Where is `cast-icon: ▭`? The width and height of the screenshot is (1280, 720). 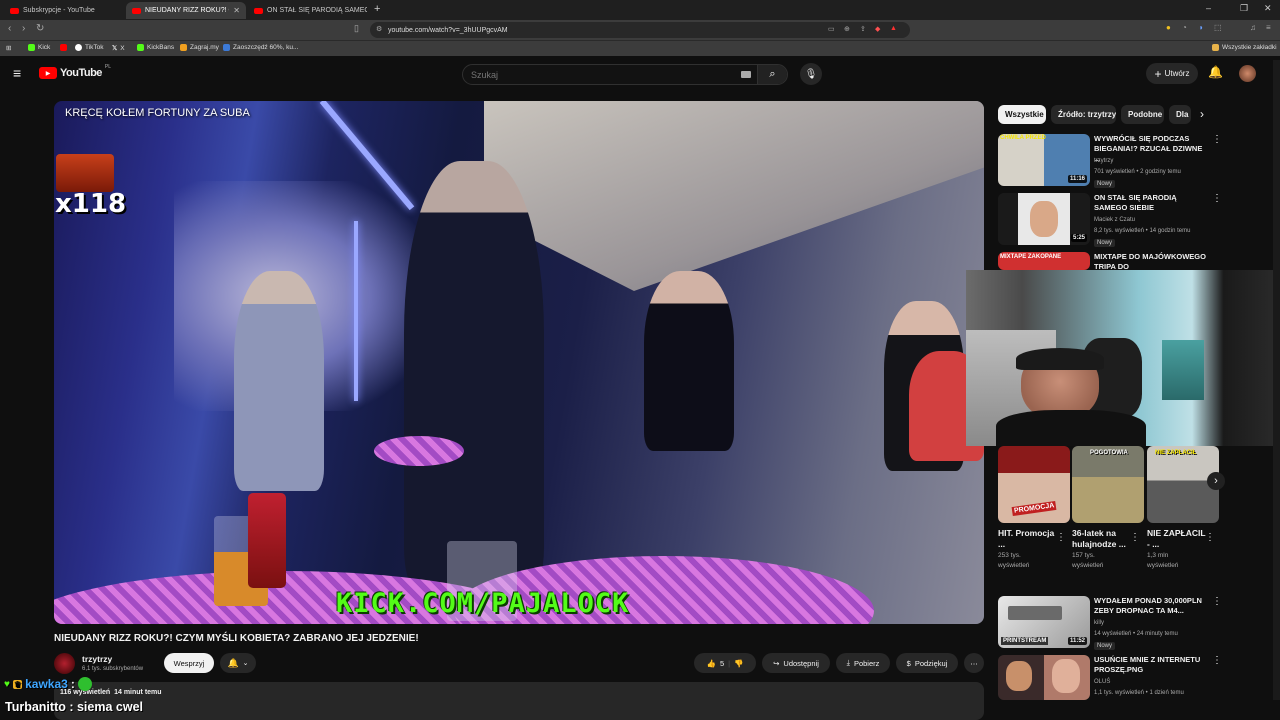
cast-icon: ▭ is located at coordinates (831, 29).